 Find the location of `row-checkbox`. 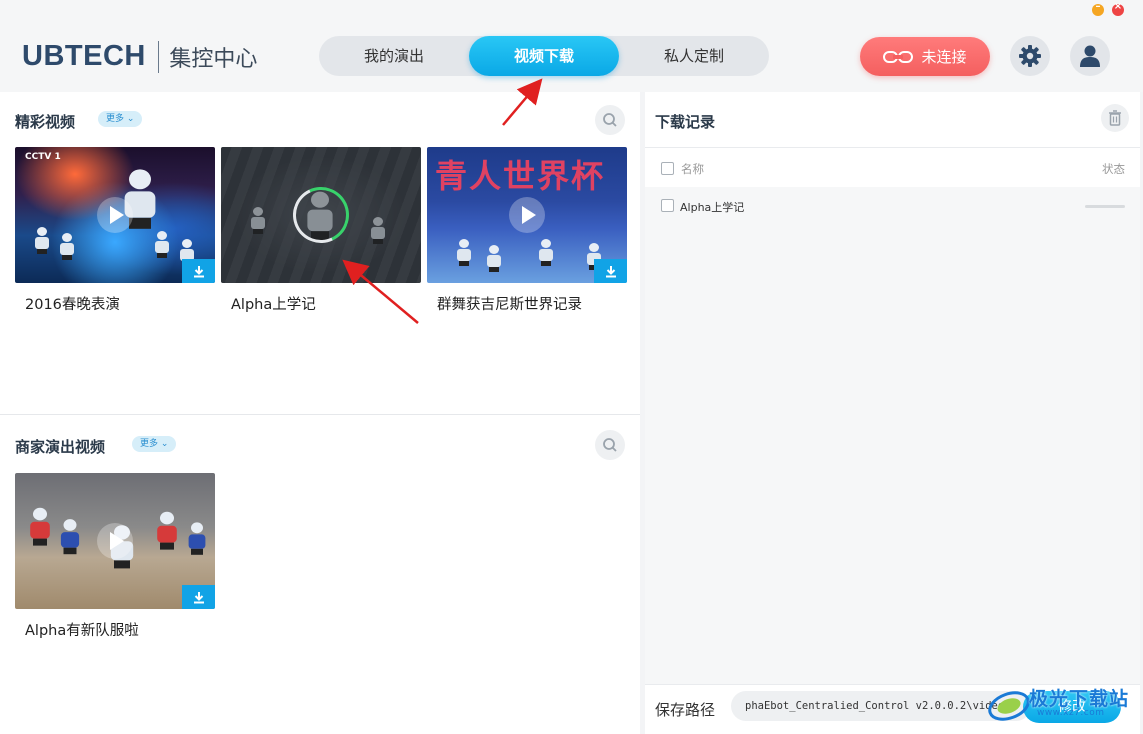

row-checkbox is located at coordinates (667, 205).